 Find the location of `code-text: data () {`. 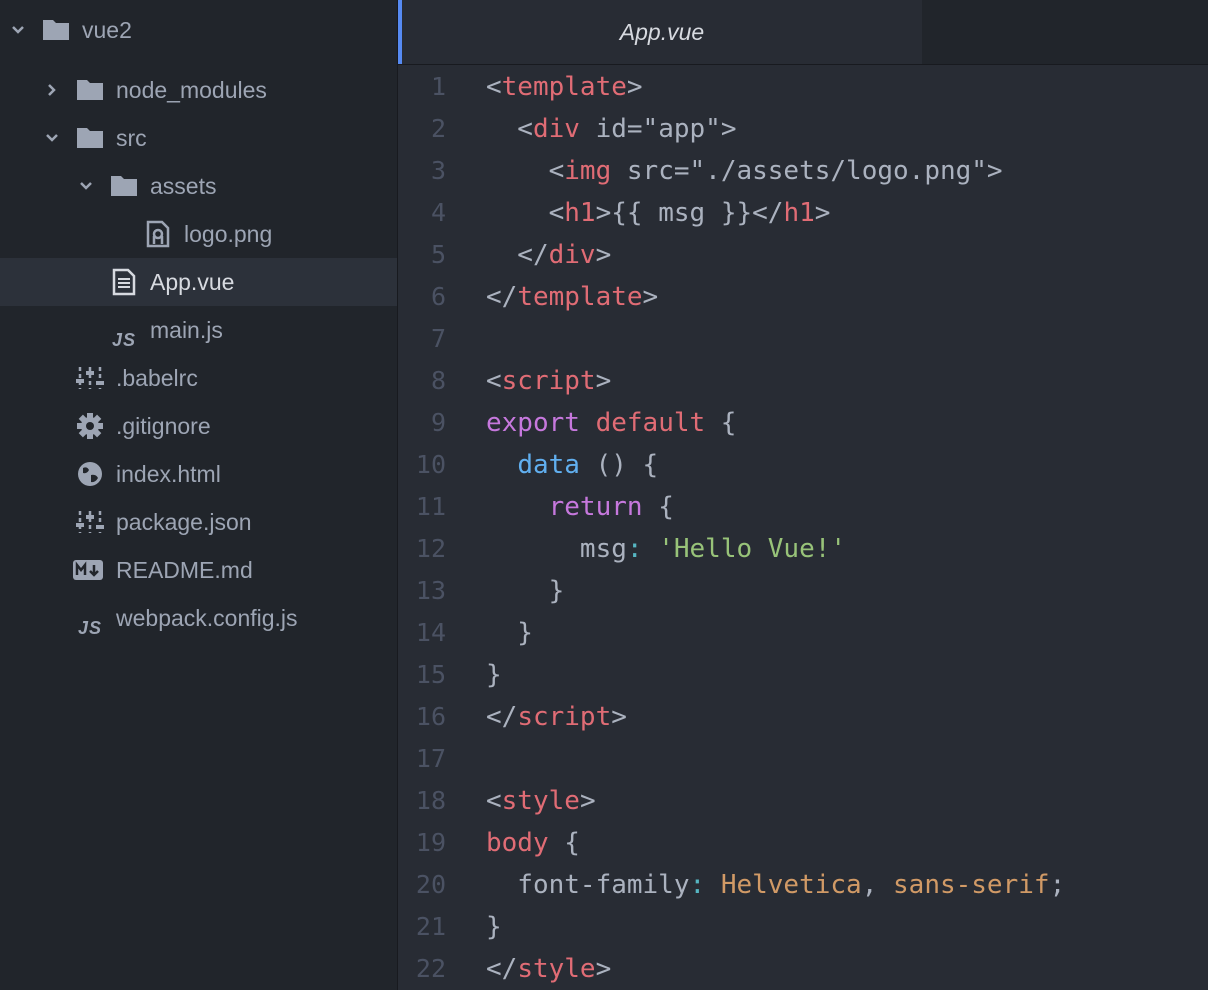

code-text: data () { is located at coordinates (572, 465).